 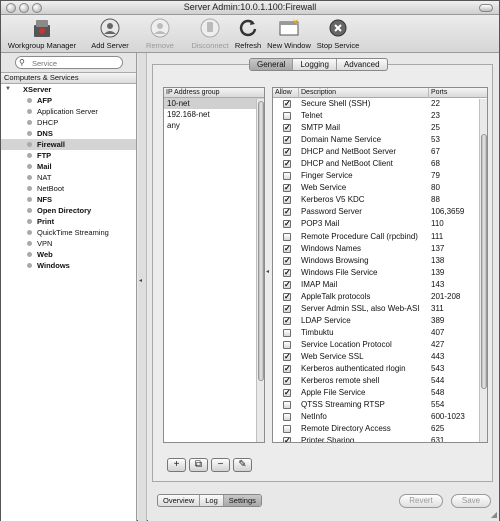 I want to click on tab-settings: Settings, so click(x=242, y=500).